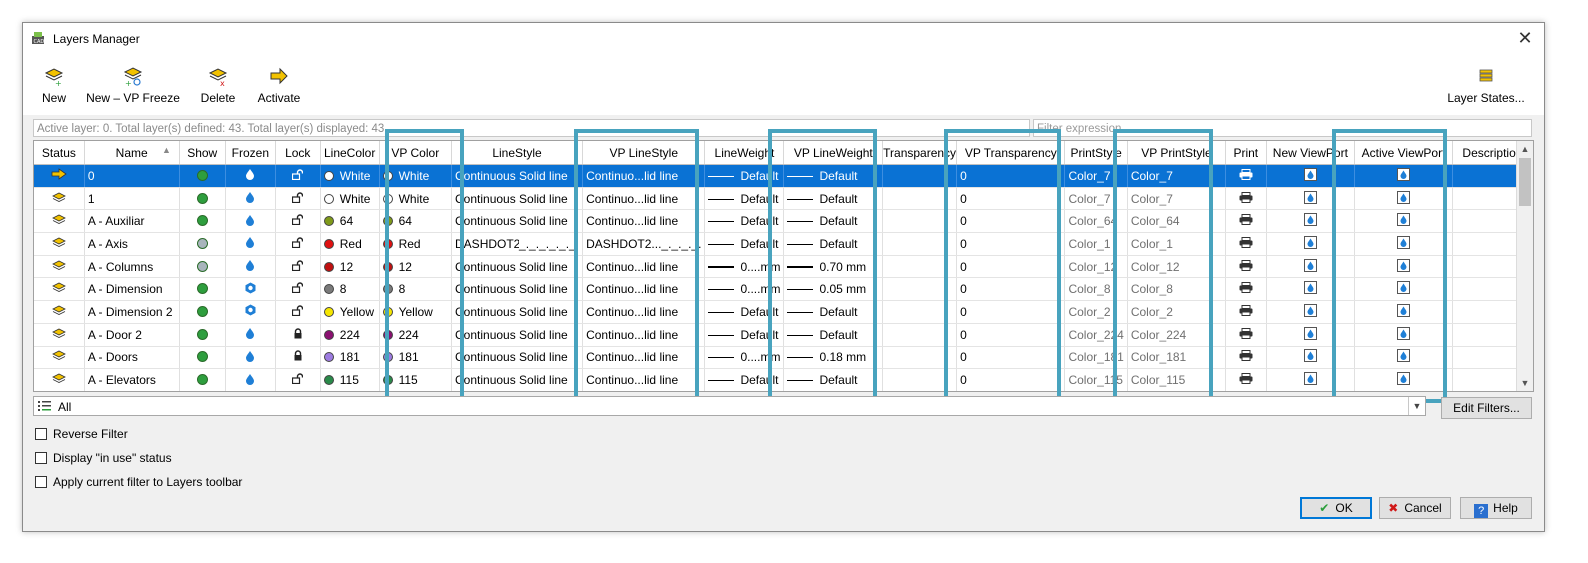 Image resolution: width=1588 pixels, height=563 pixels. What do you see at coordinates (1096, 358) in the screenshot?
I see `printstyle-cell: Color_181` at bounding box center [1096, 358].